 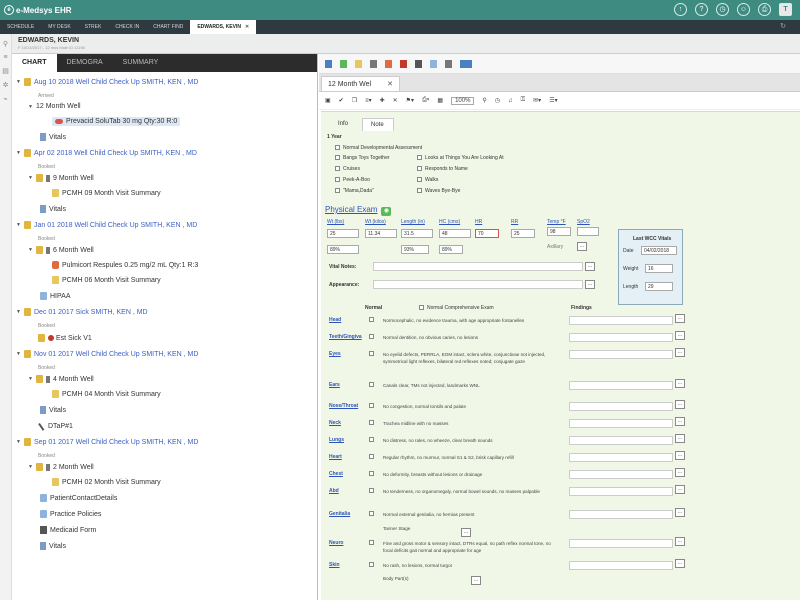 I want to click on upload-icon: ↑, so click(x=680, y=9).